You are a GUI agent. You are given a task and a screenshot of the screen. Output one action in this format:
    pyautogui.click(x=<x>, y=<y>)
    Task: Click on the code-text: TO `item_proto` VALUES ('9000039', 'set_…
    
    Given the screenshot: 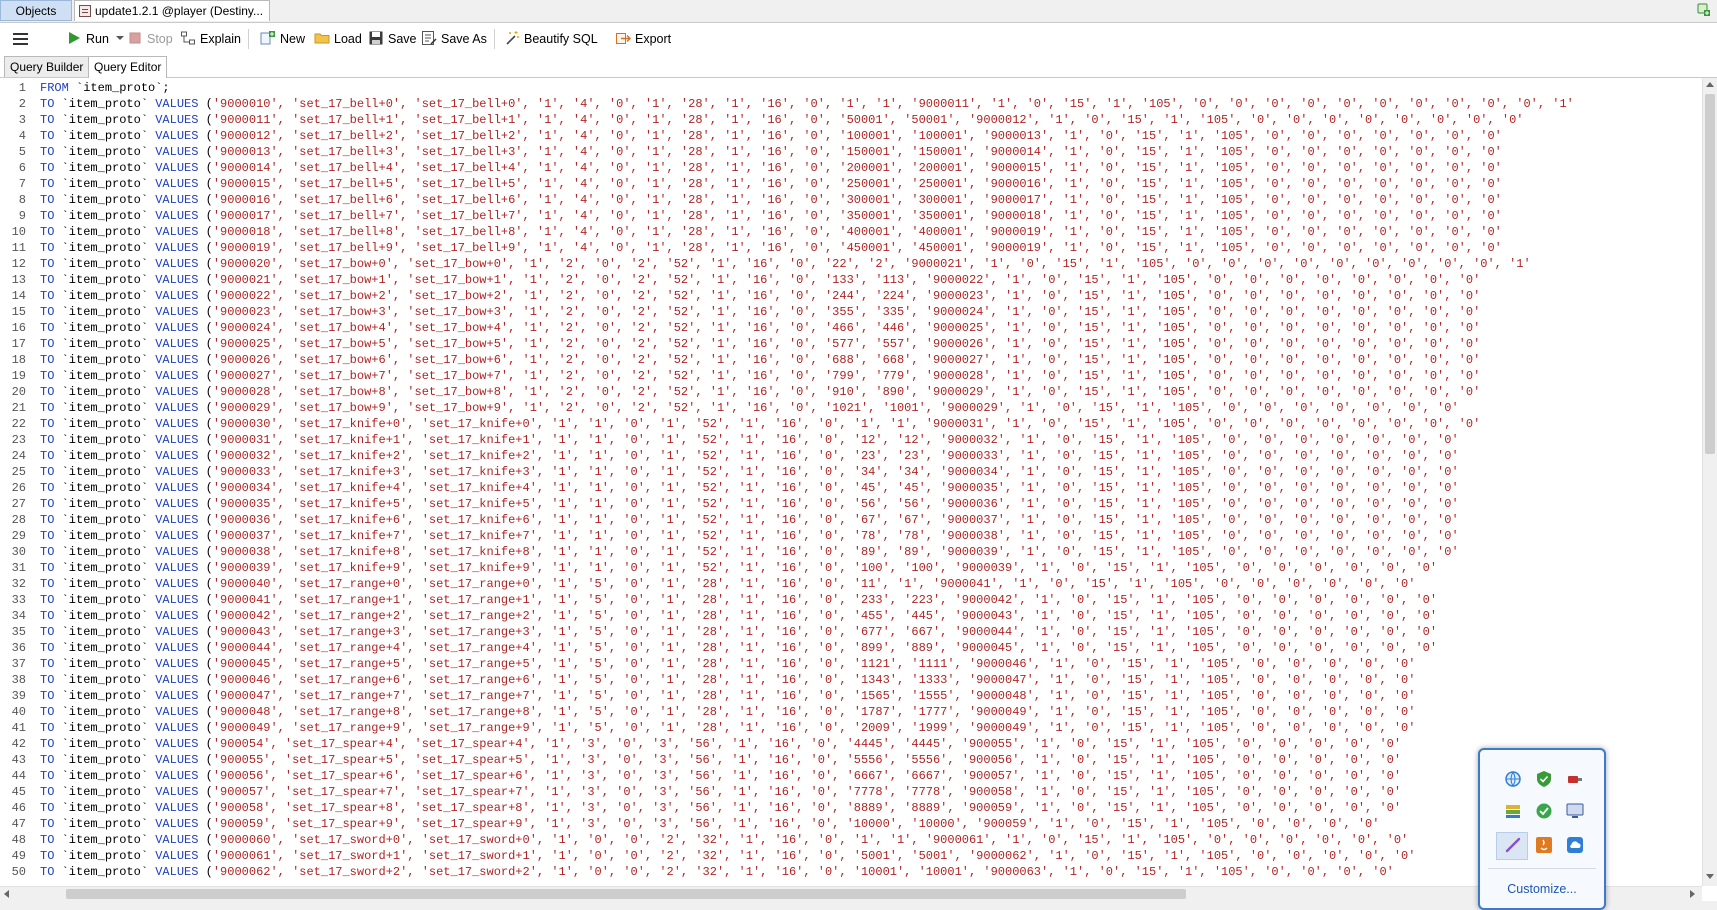 What is the action you would take?
    pyautogui.click(x=738, y=568)
    